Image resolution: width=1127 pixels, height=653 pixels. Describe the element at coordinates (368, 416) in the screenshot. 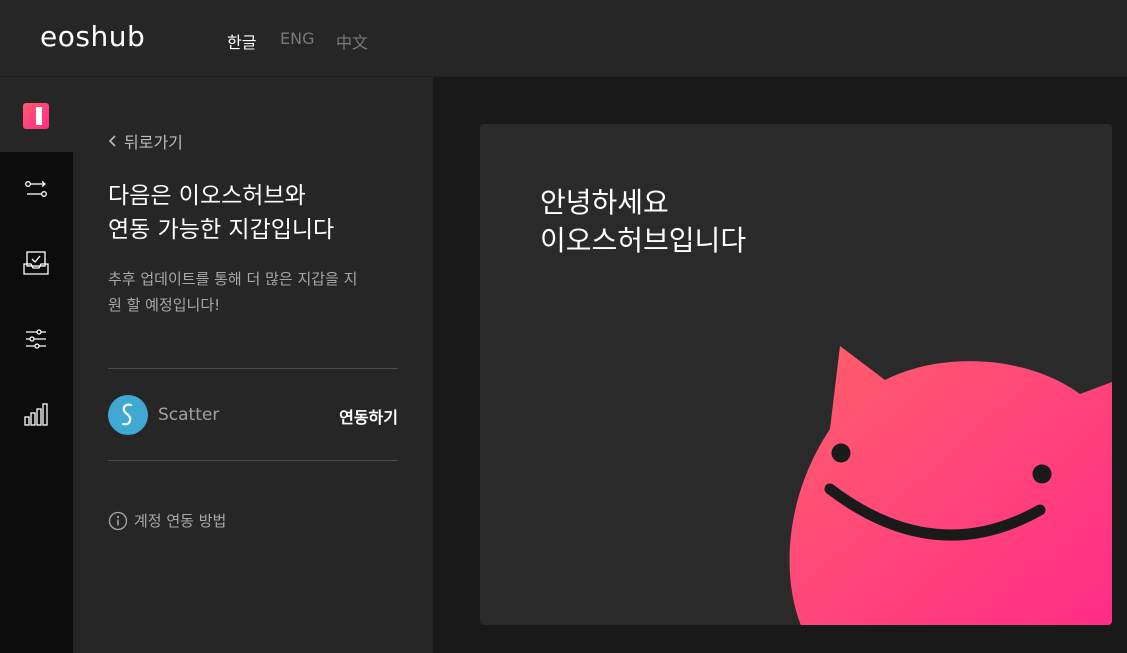

I see `connect-button: 연동하기` at that location.